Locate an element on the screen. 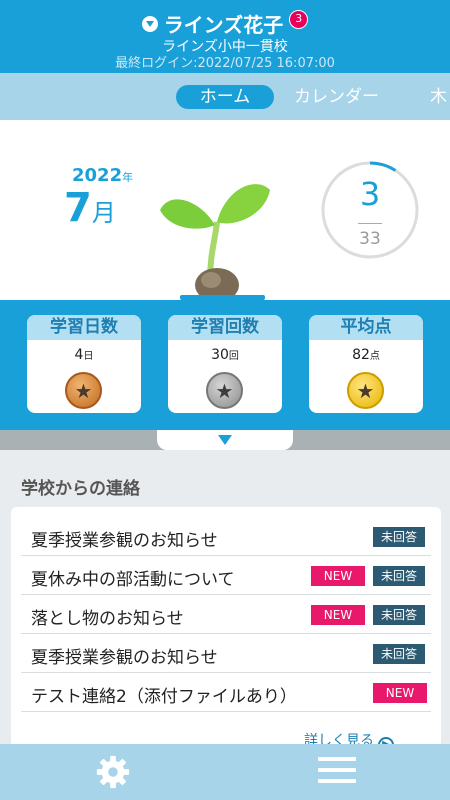 The width and height of the screenshot is (450, 800). month-value: 7 is located at coordinates (78, 208).